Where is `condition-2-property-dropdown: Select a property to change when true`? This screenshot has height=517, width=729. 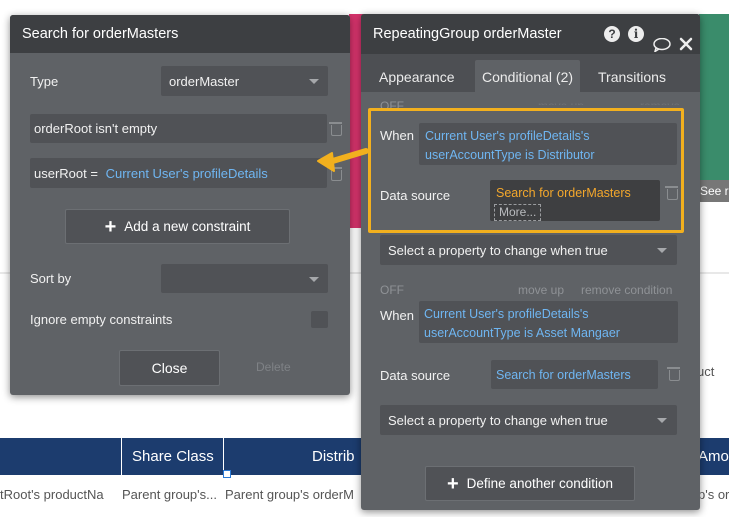
condition-2-property-dropdown: Select a property to change when true is located at coordinates (528, 420).